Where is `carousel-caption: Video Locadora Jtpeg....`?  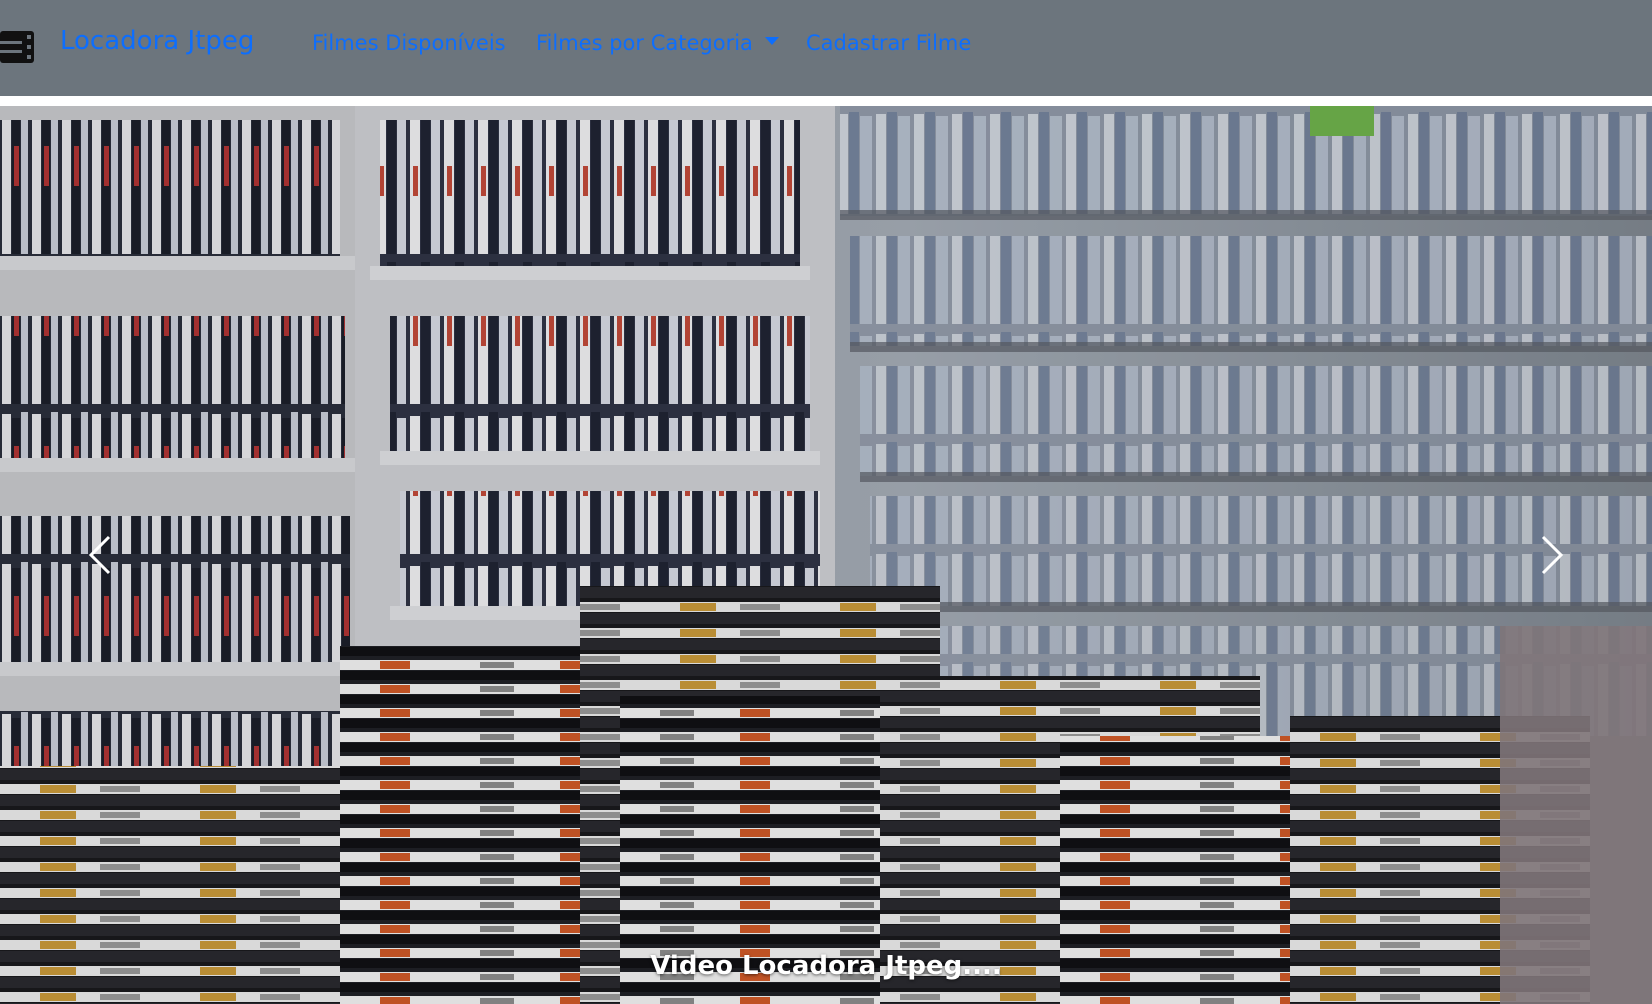
carousel-caption: Video Locadora Jtpeg.... is located at coordinates (826, 966).